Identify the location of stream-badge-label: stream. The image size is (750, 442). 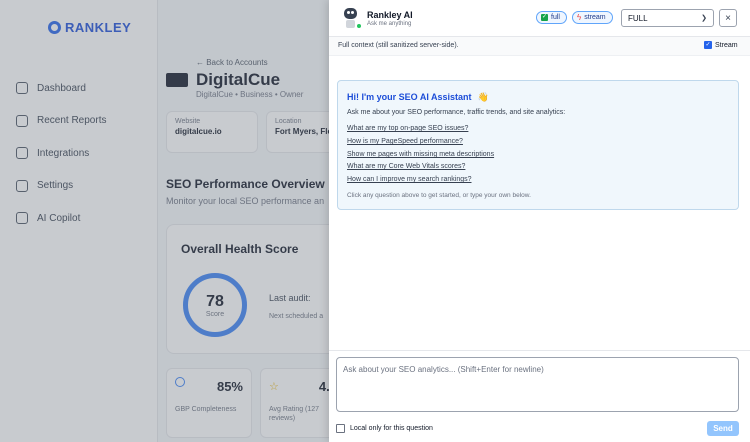
(595, 17).